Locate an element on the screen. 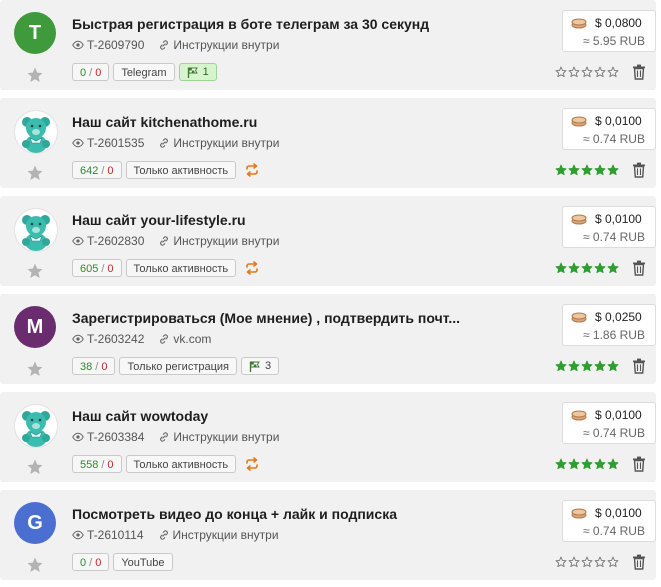  price-rub: ≈ 0.74 RUB is located at coordinates (614, 433).